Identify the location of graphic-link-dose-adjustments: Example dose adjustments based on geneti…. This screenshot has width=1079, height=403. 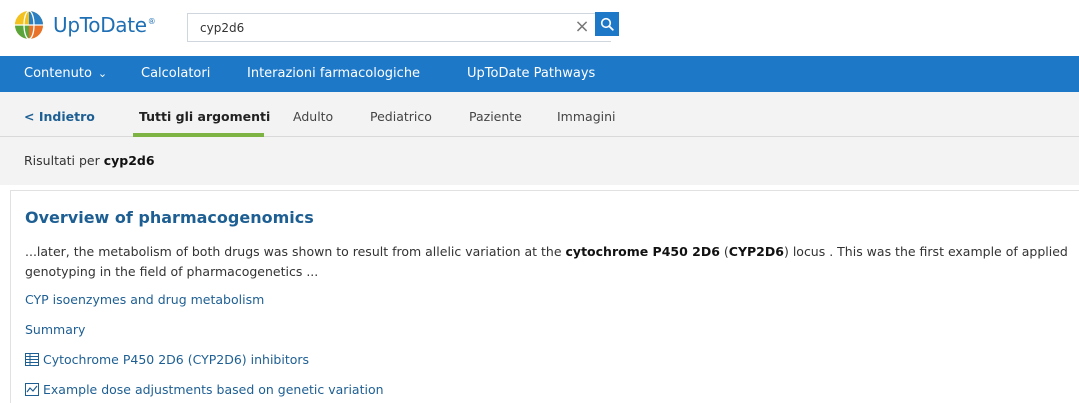
(204, 389).